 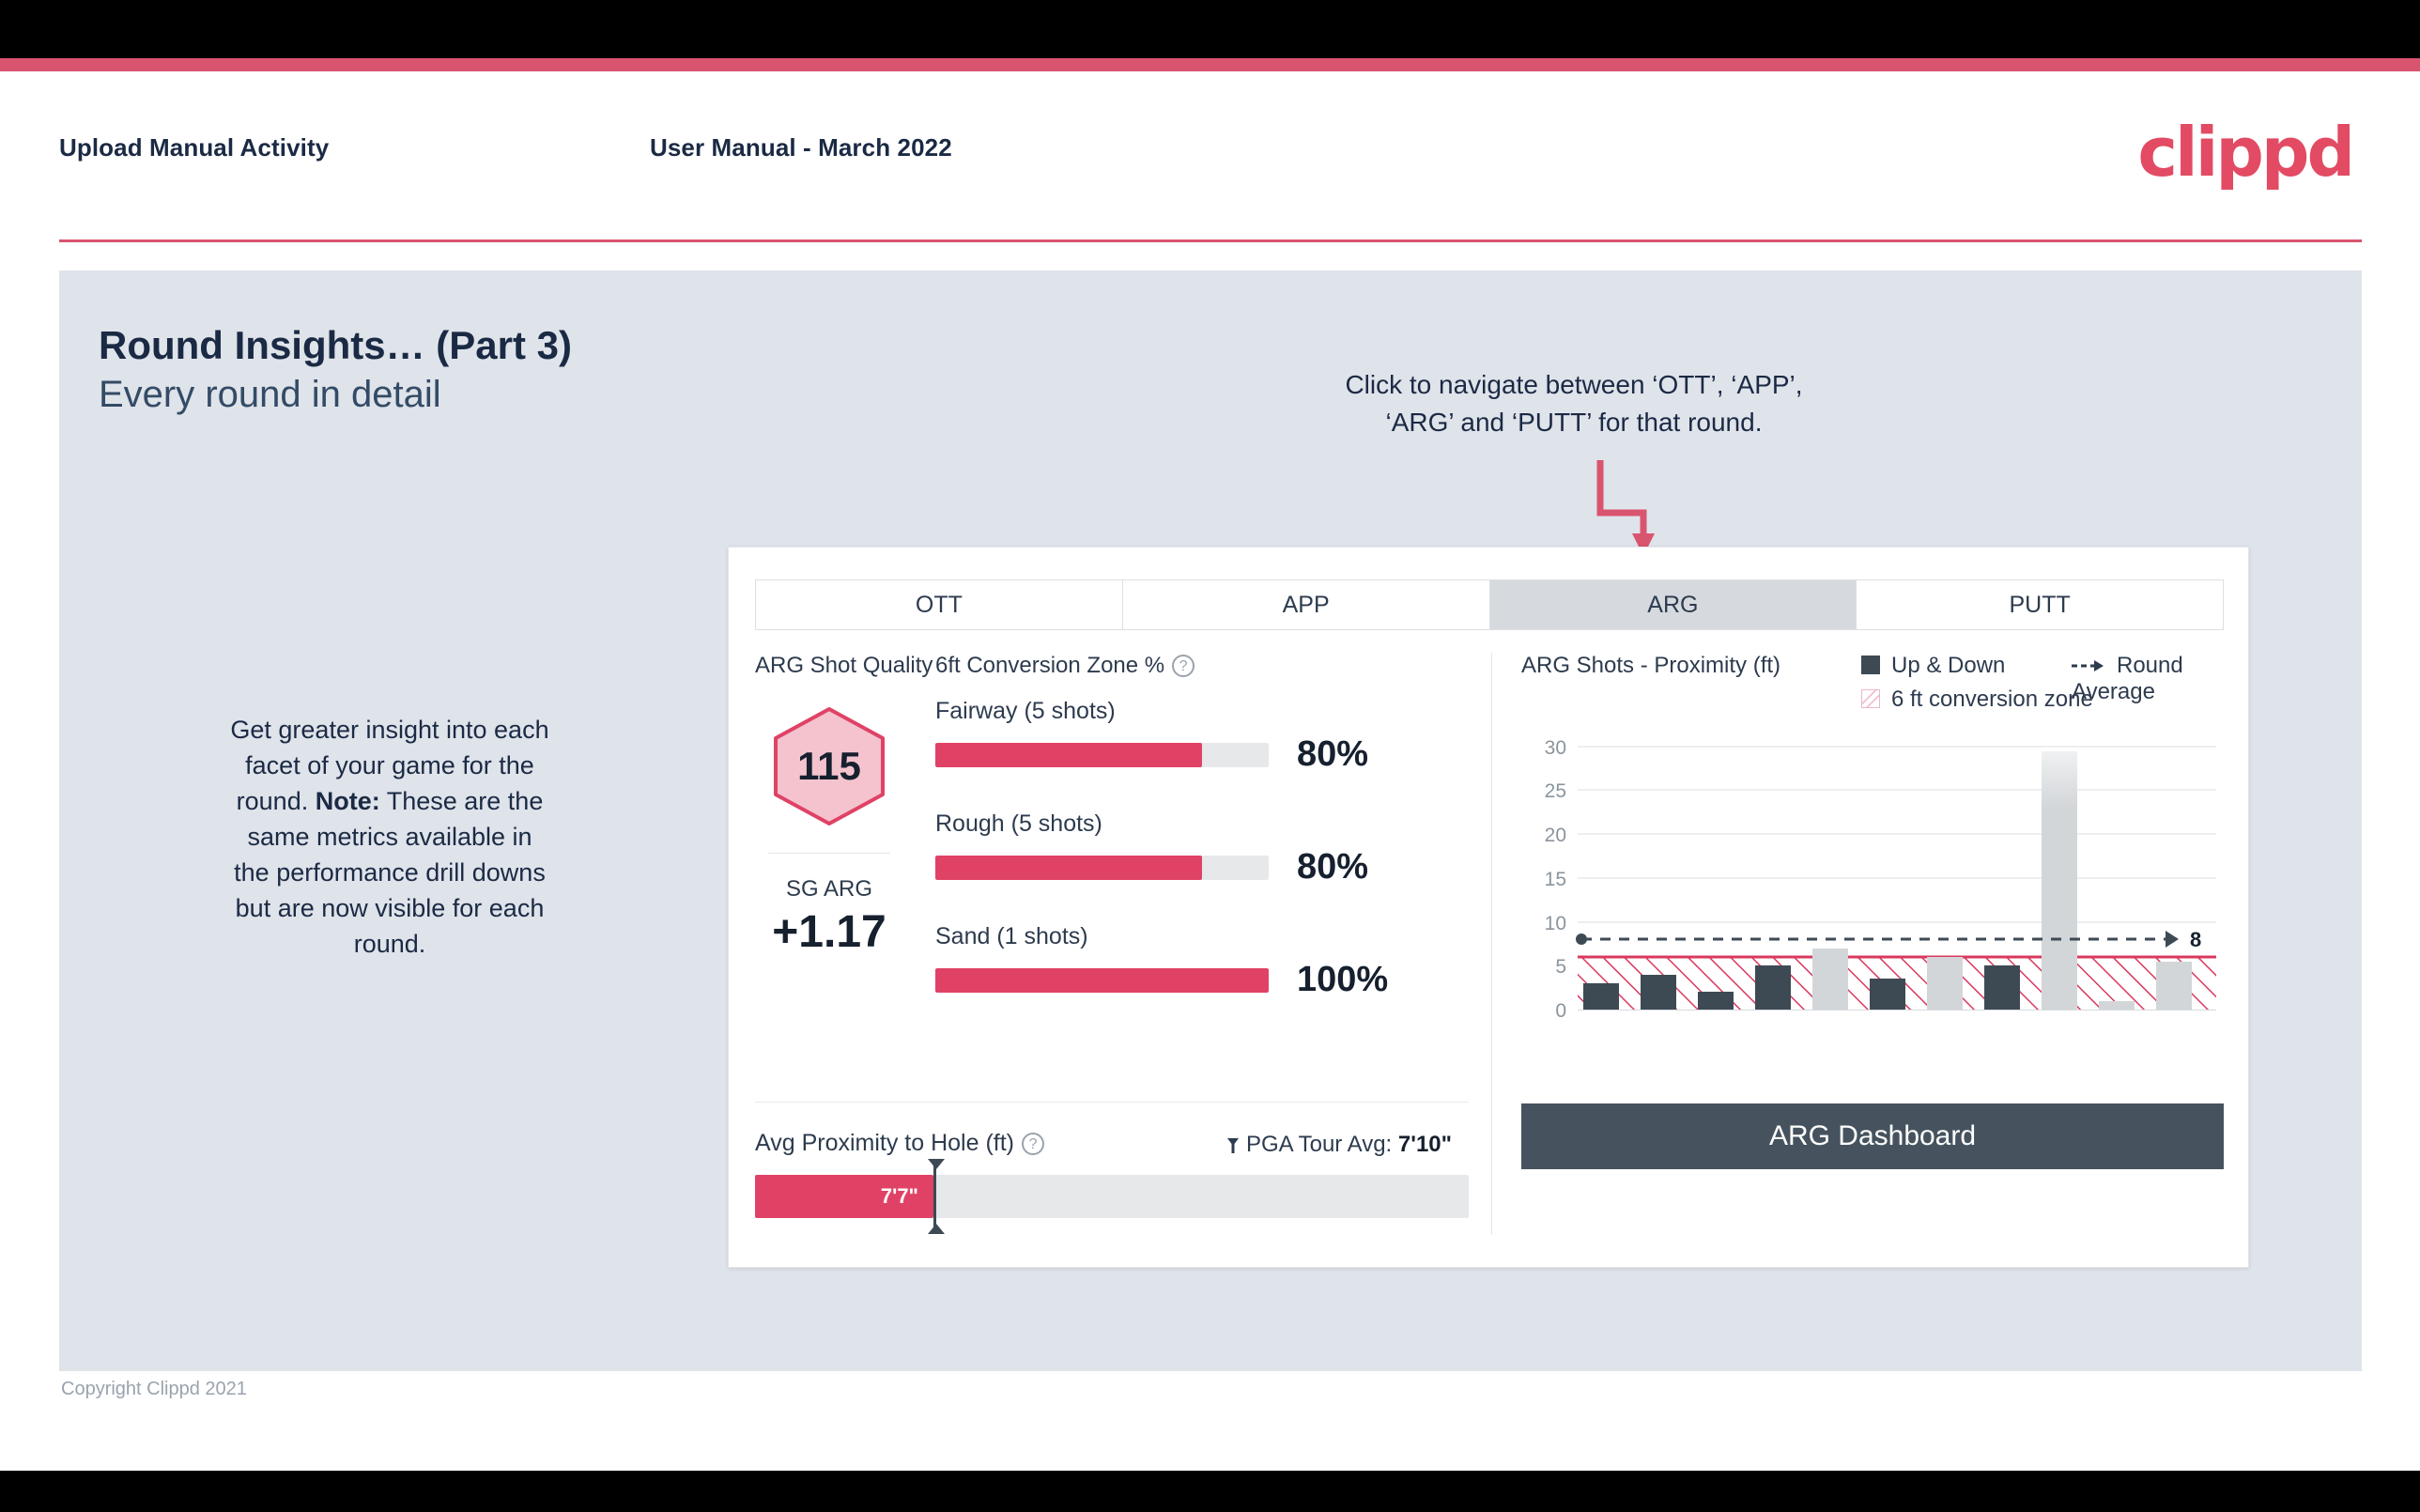 I want to click on shot-quality-value: 115, so click(x=829, y=766).